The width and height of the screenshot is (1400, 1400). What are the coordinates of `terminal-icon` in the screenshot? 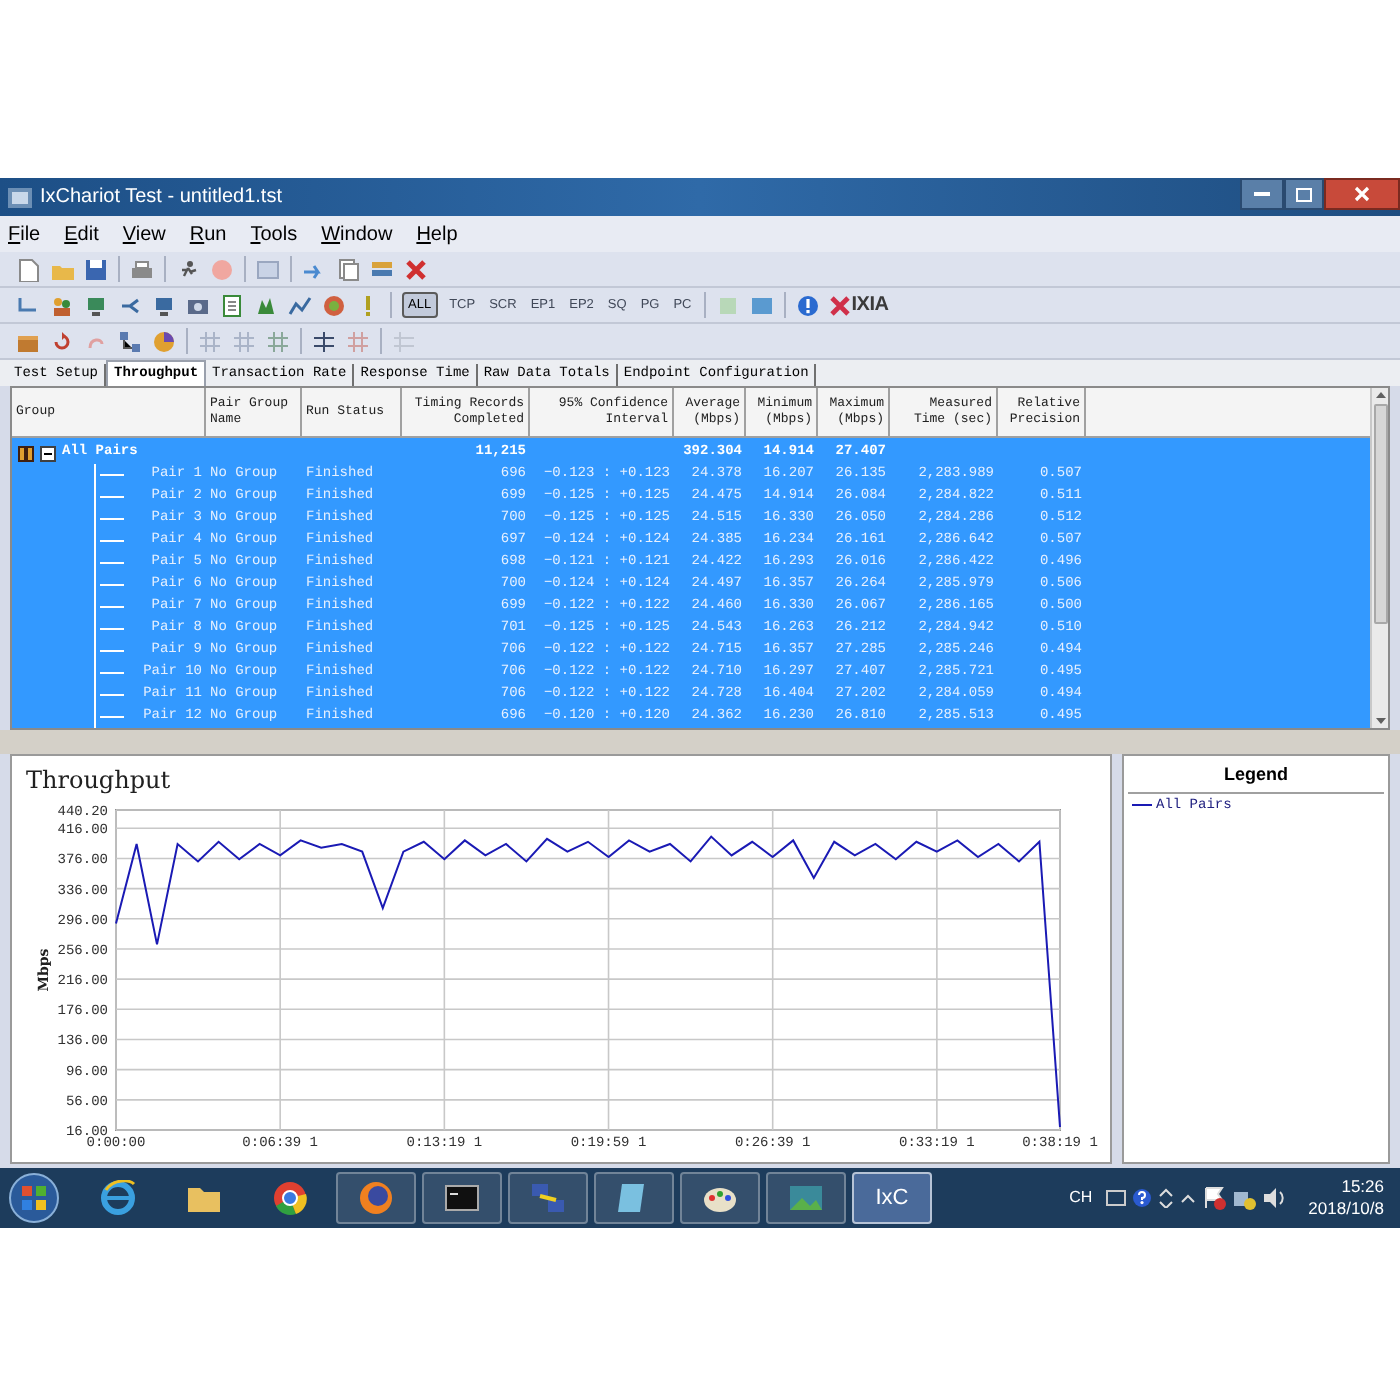 It's located at (462, 1198).